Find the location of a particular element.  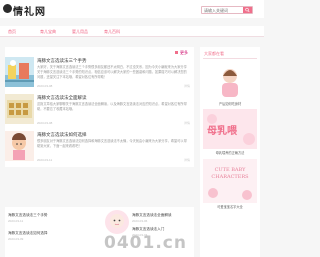

article-title: 海豚文言选读法全面解读 is located at coordinates (62, 98).